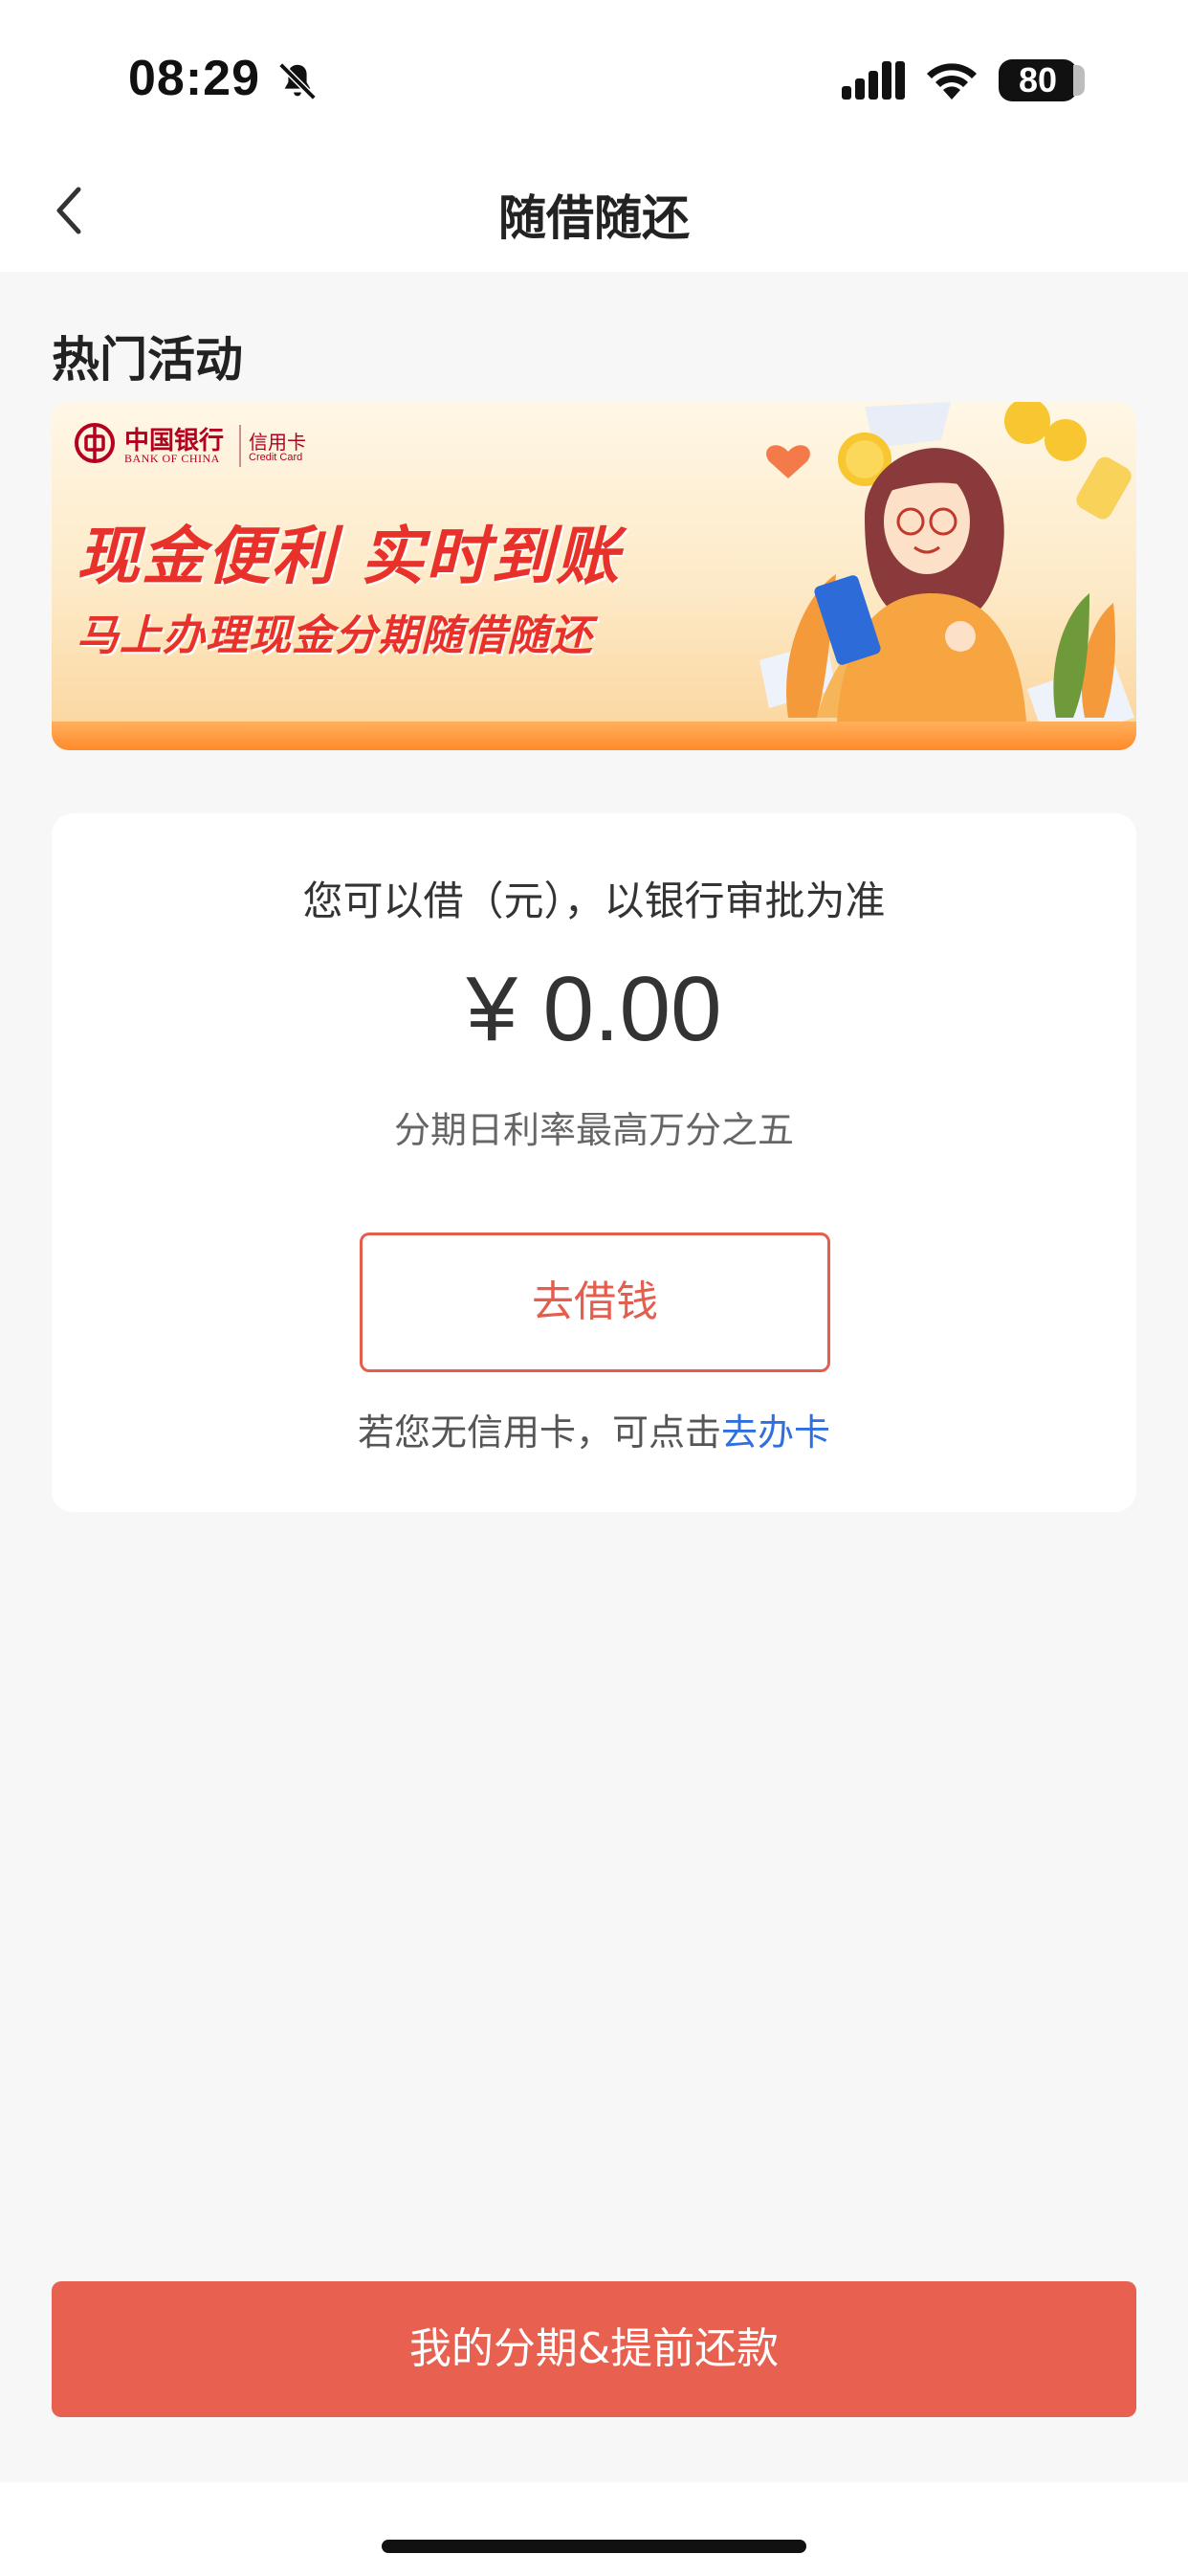 The width and height of the screenshot is (1188, 2576). I want to click on bank-of-china-logo-icon, so click(95, 443).